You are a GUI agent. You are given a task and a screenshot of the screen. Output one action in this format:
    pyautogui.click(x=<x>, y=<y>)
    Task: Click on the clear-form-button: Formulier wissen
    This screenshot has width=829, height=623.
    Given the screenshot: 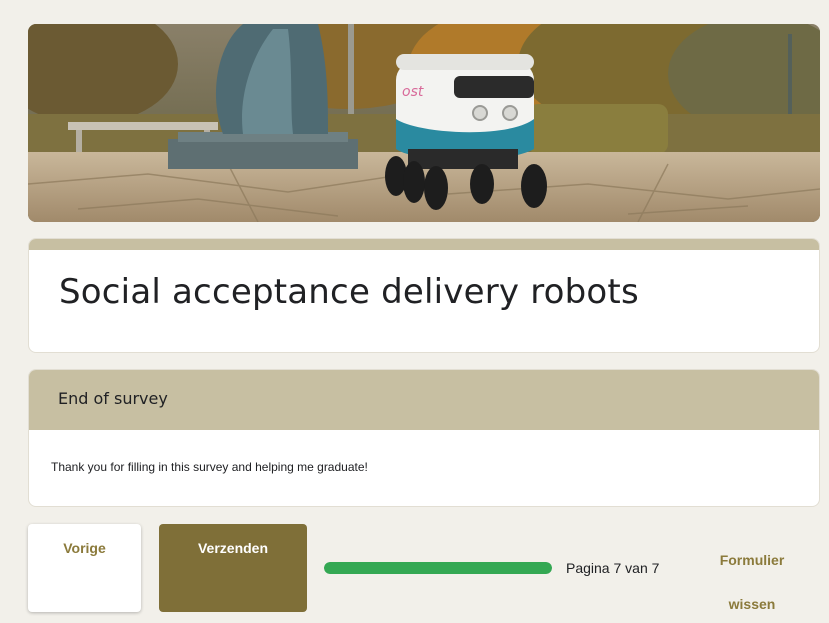 What is the action you would take?
    pyautogui.click(x=752, y=580)
    